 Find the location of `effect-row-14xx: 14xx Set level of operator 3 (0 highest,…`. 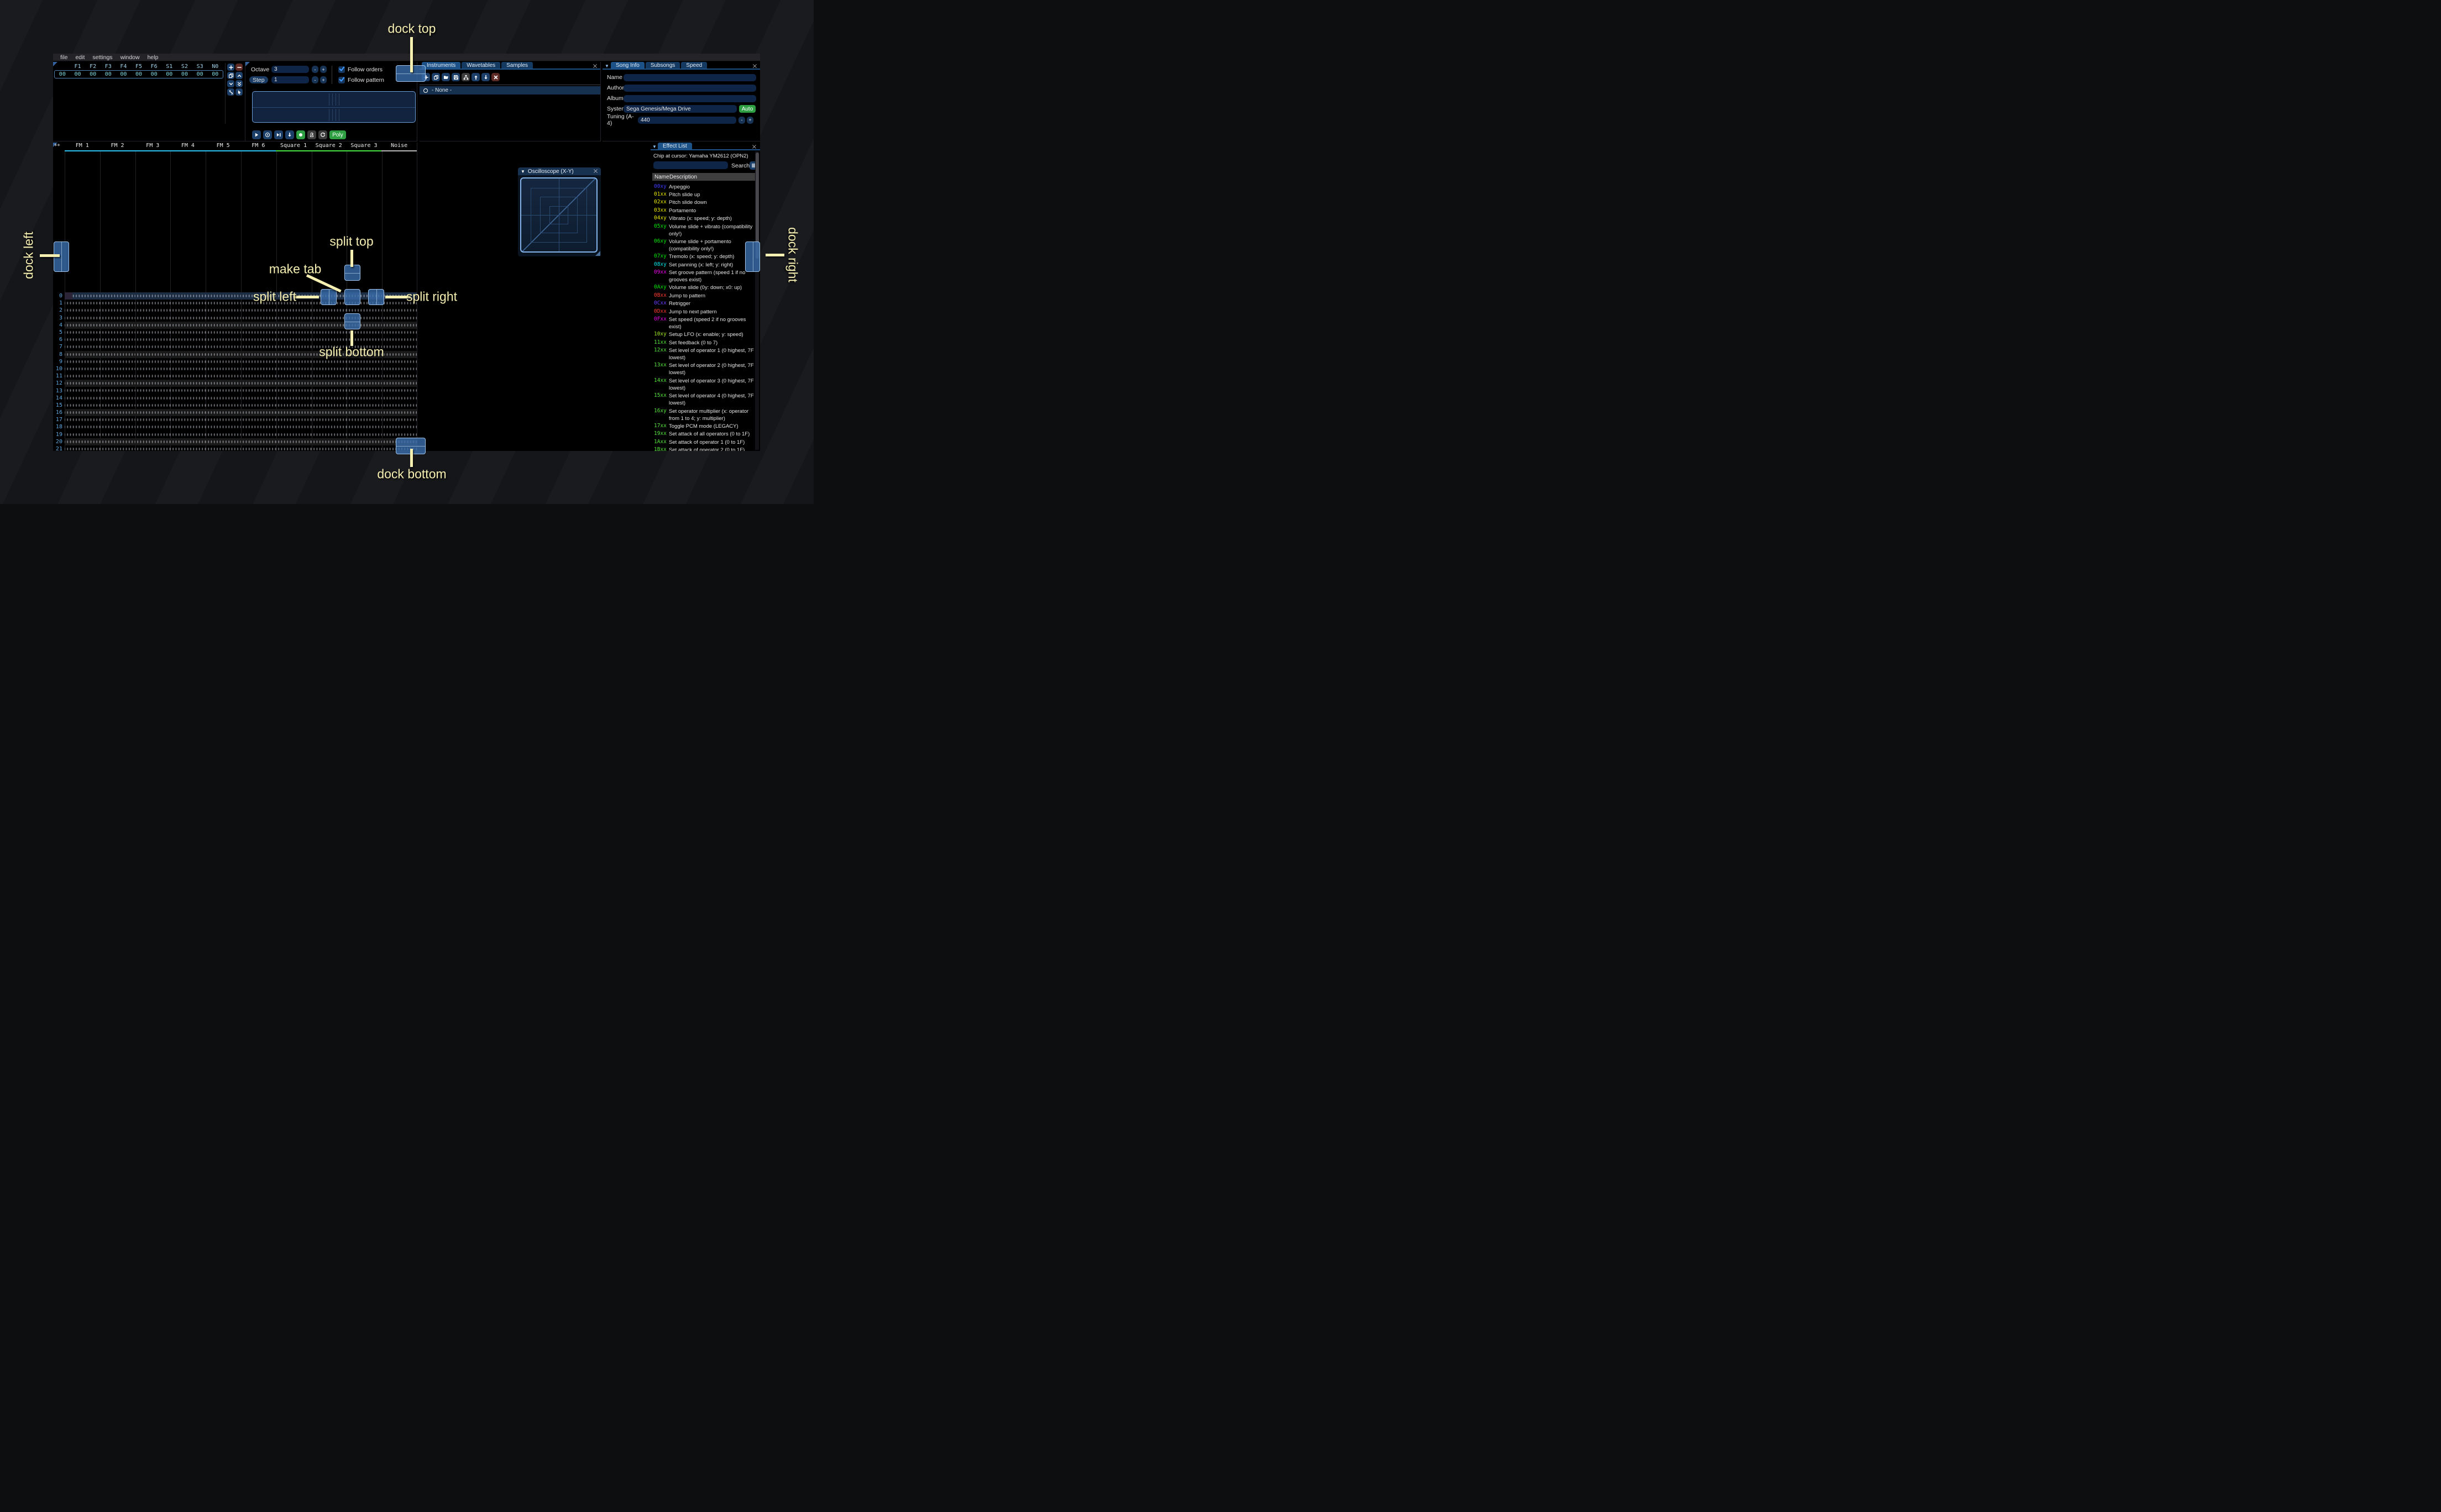

effect-row-14xx: 14xx Set level of operator 3 (0 highest,… is located at coordinates (704, 385).